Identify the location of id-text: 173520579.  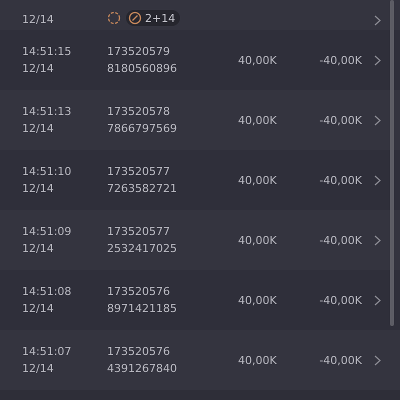
(139, 52).